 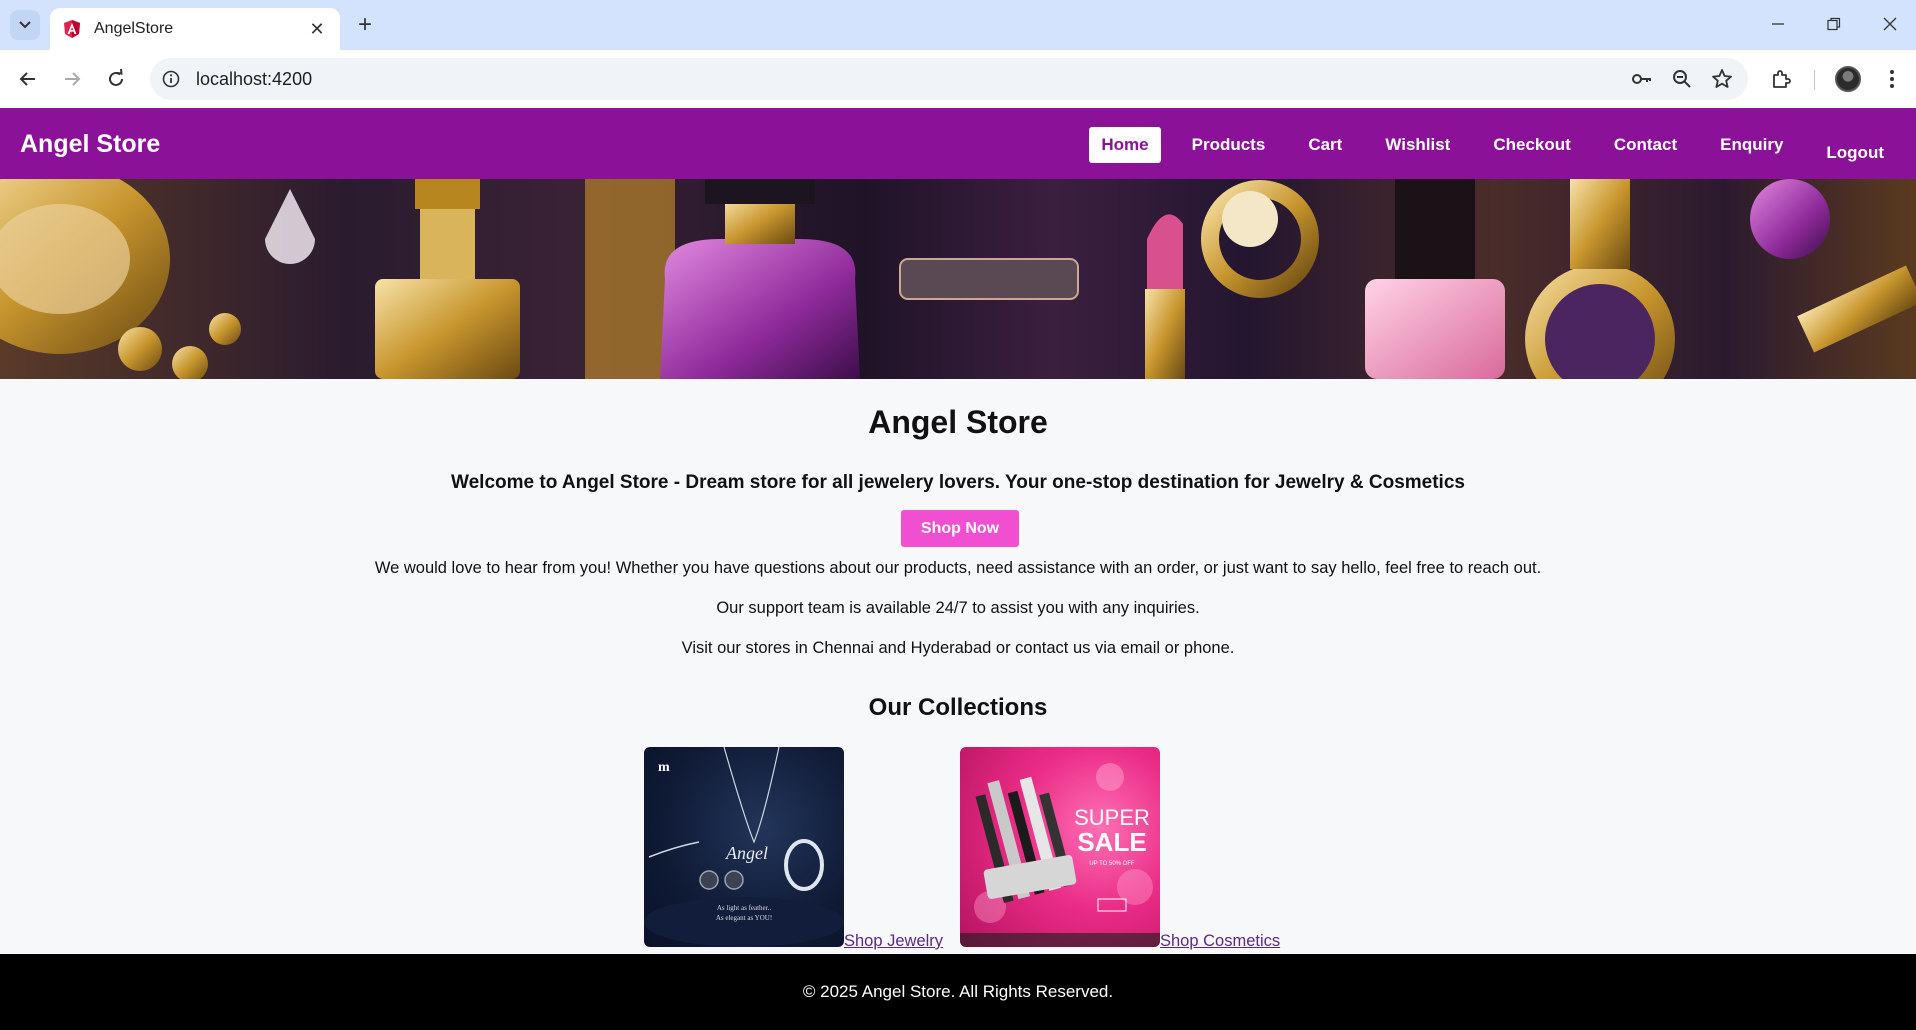 What do you see at coordinates (1892, 79) in the screenshot?
I see `more-menu-icon` at bounding box center [1892, 79].